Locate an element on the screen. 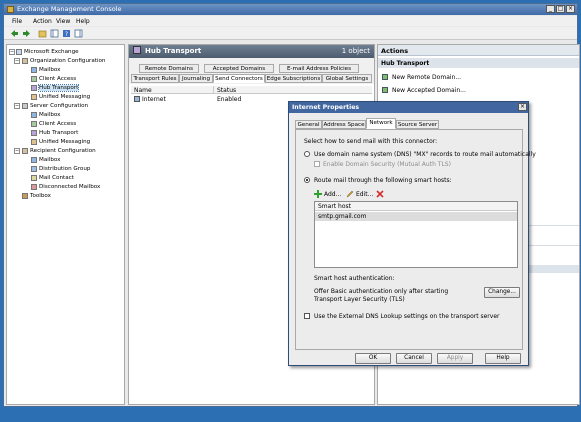 The width and height of the screenshot is (581, 422). edit-icon is located at coordinates (350, 194).